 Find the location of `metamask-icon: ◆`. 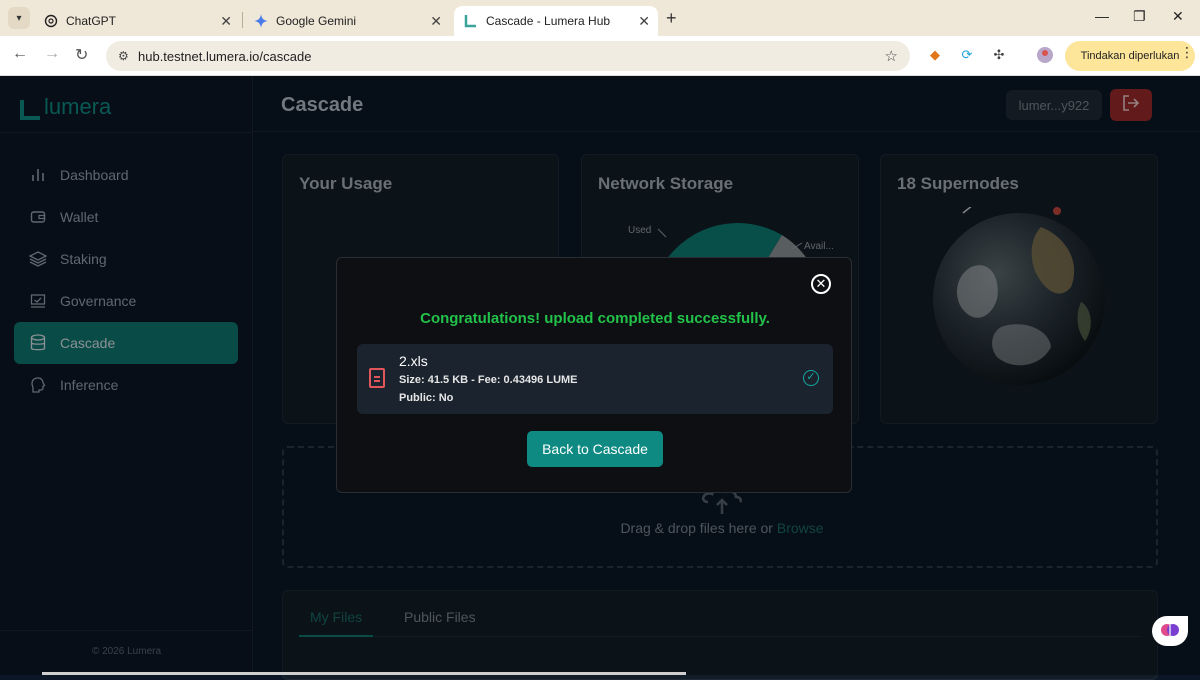

metamask-icon: ◆ is located at coordinates (935, 55).